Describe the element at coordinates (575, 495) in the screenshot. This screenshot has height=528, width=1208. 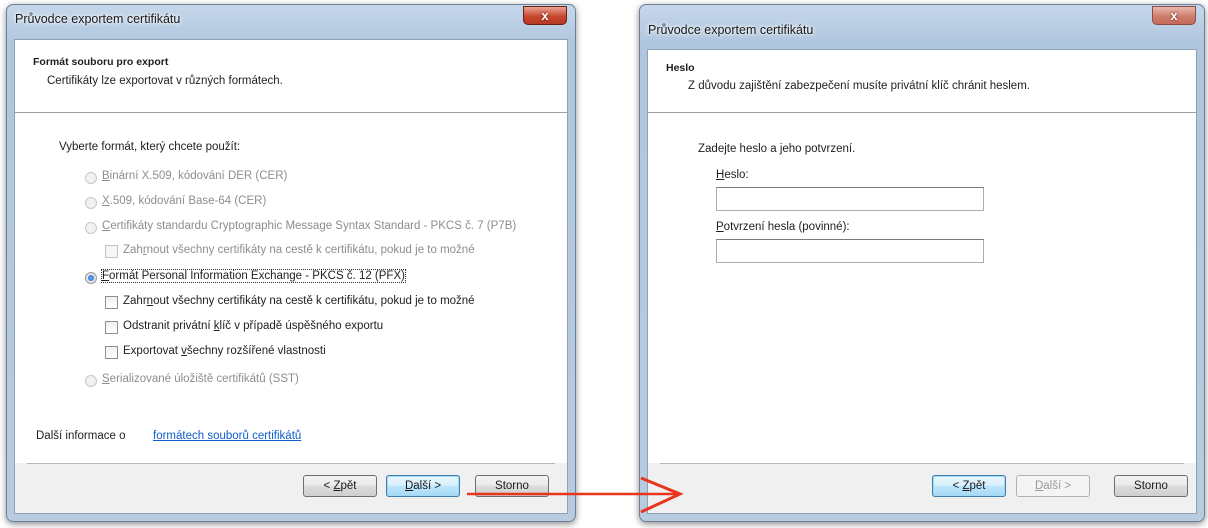
I see `transition-arrow` at that location.